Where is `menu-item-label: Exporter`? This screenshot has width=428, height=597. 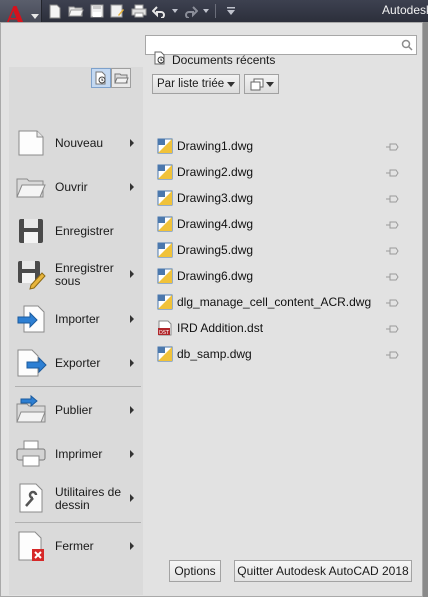 menu-item-label: Exporter is located at coordinates (78, 363).